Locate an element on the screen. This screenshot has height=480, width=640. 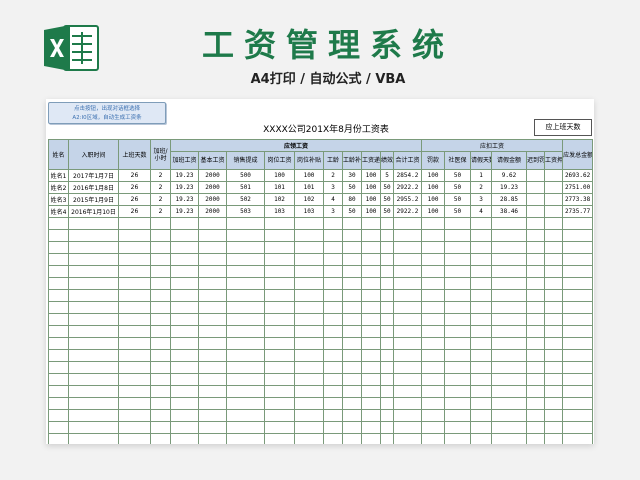
table-cell: 姓名3 is located at coordinates (58, 199).